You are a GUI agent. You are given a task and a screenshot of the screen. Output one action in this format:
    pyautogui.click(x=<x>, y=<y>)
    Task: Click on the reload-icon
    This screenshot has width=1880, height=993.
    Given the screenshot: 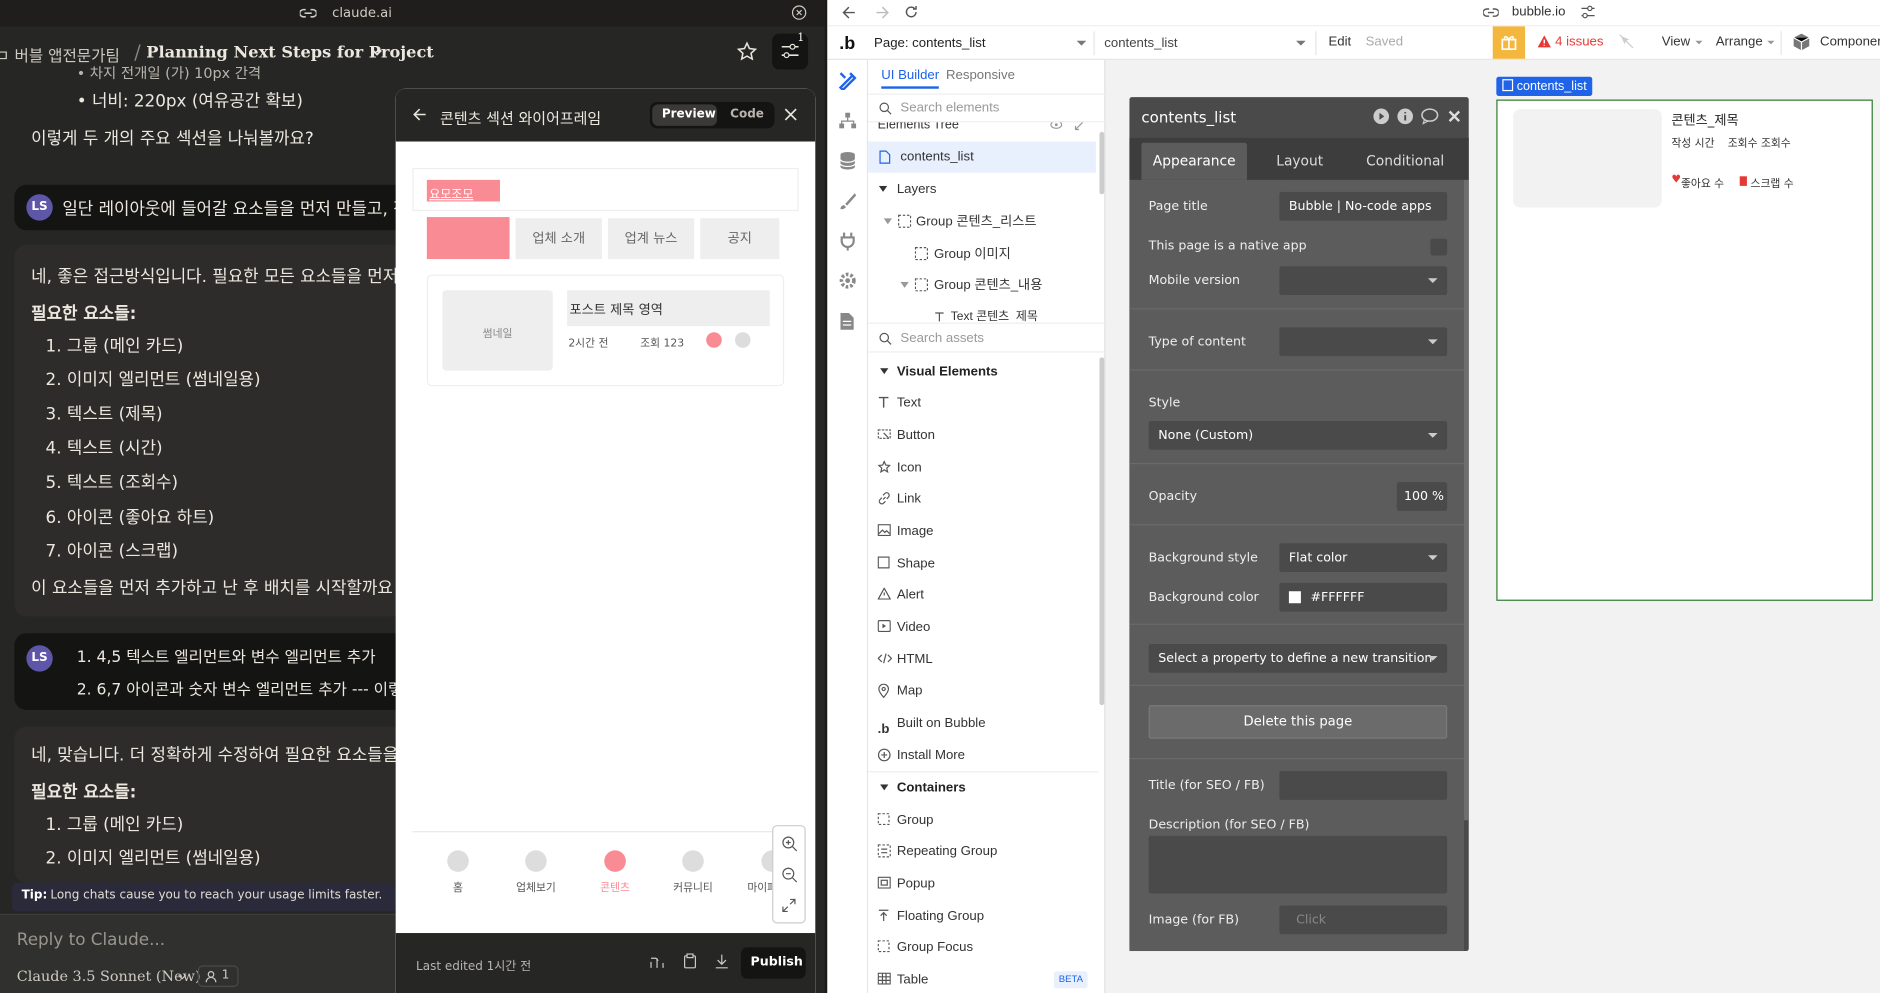 What is the action you would take?
    pyautogui.click(x=911, y=12)
    